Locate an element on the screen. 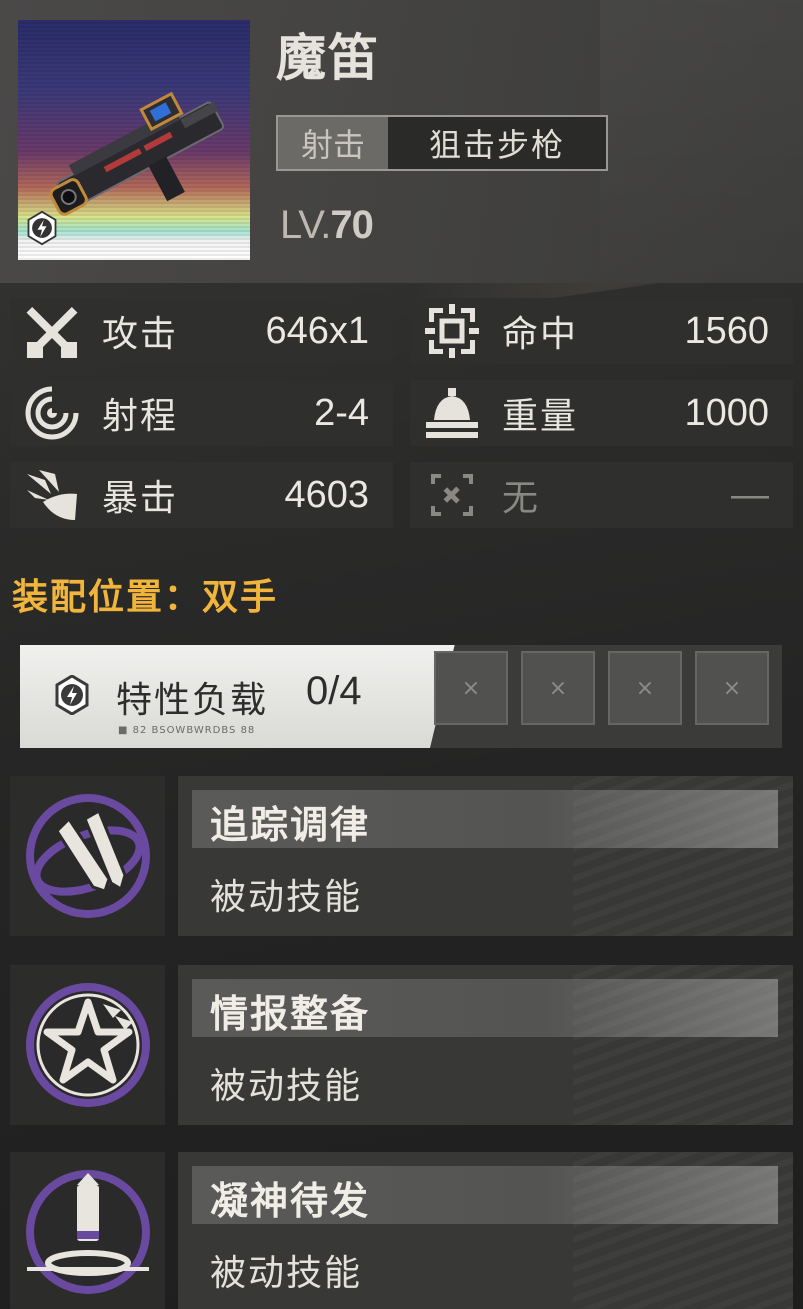  skill-panel: 情报整备 被动技能 is located at coordinates (485, 1045).